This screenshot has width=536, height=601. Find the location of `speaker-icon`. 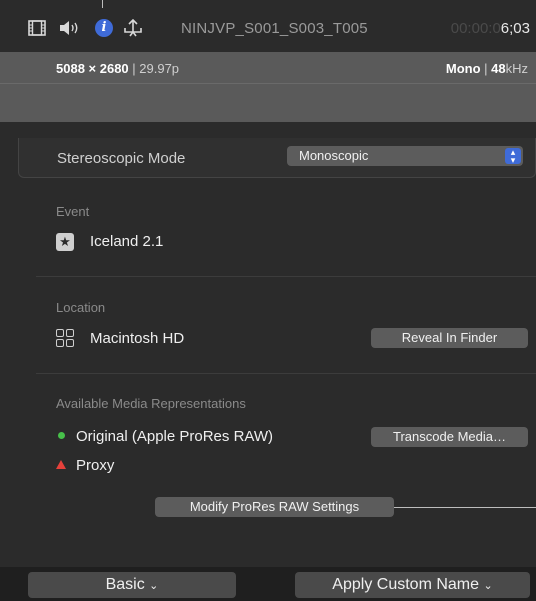

speaker-icon is located at coordinates (70, 28).